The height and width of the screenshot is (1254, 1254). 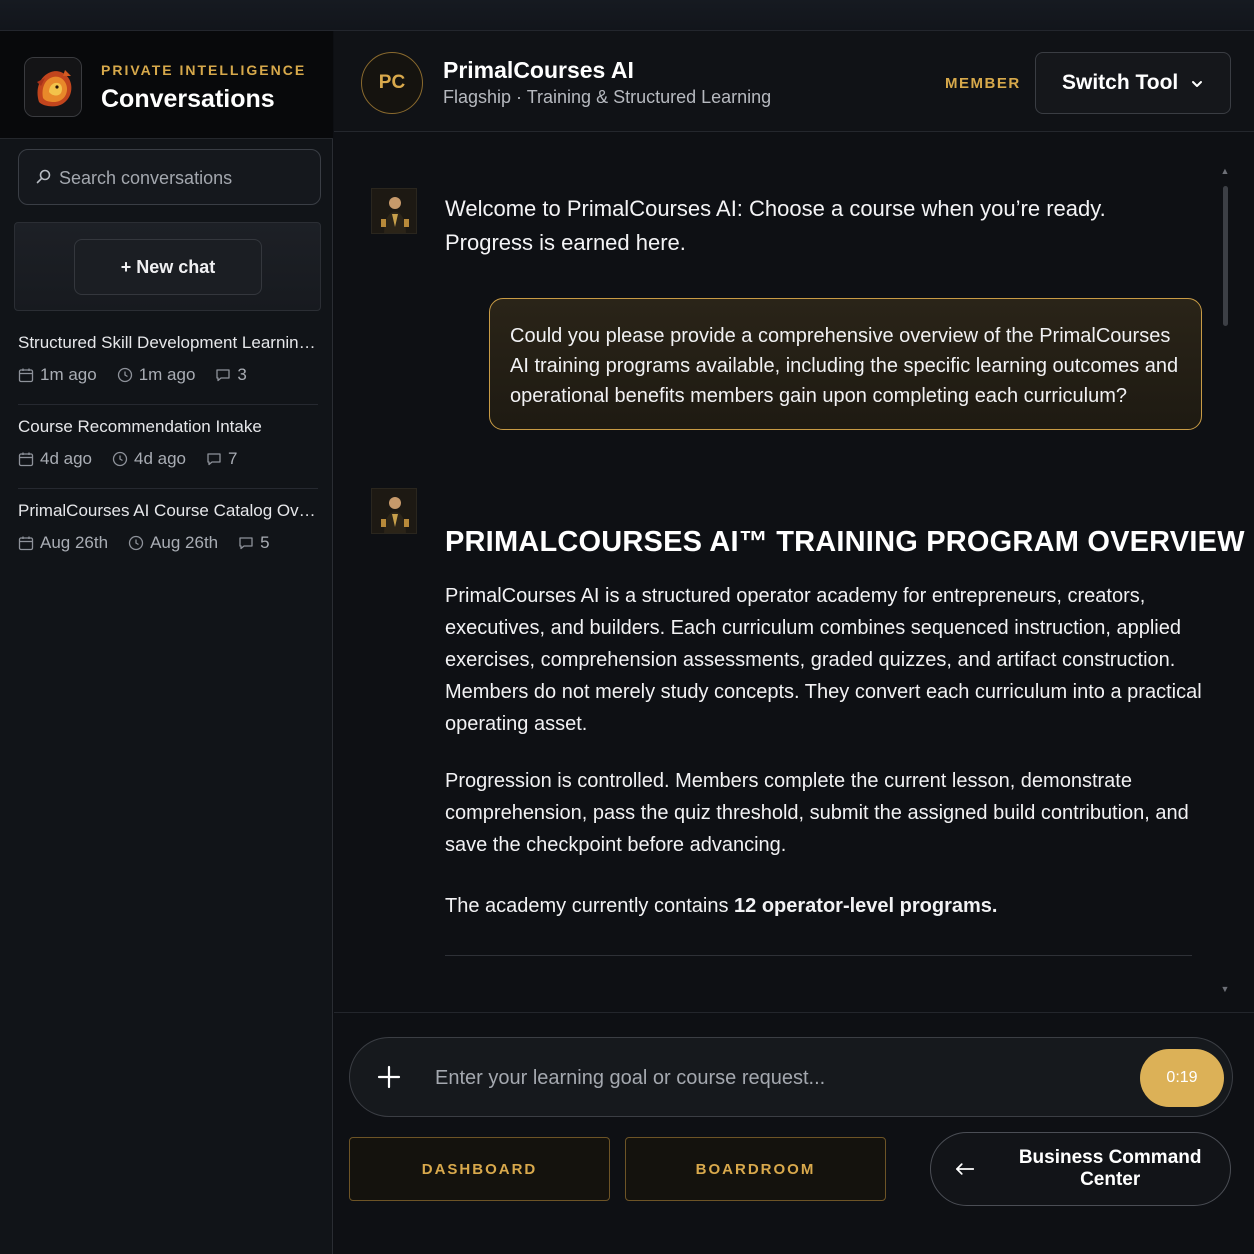 What do you see at coordinates (1197, 84) in the screenshot?
I see `chevron-down-icon` at bounding box center [1197, 84].